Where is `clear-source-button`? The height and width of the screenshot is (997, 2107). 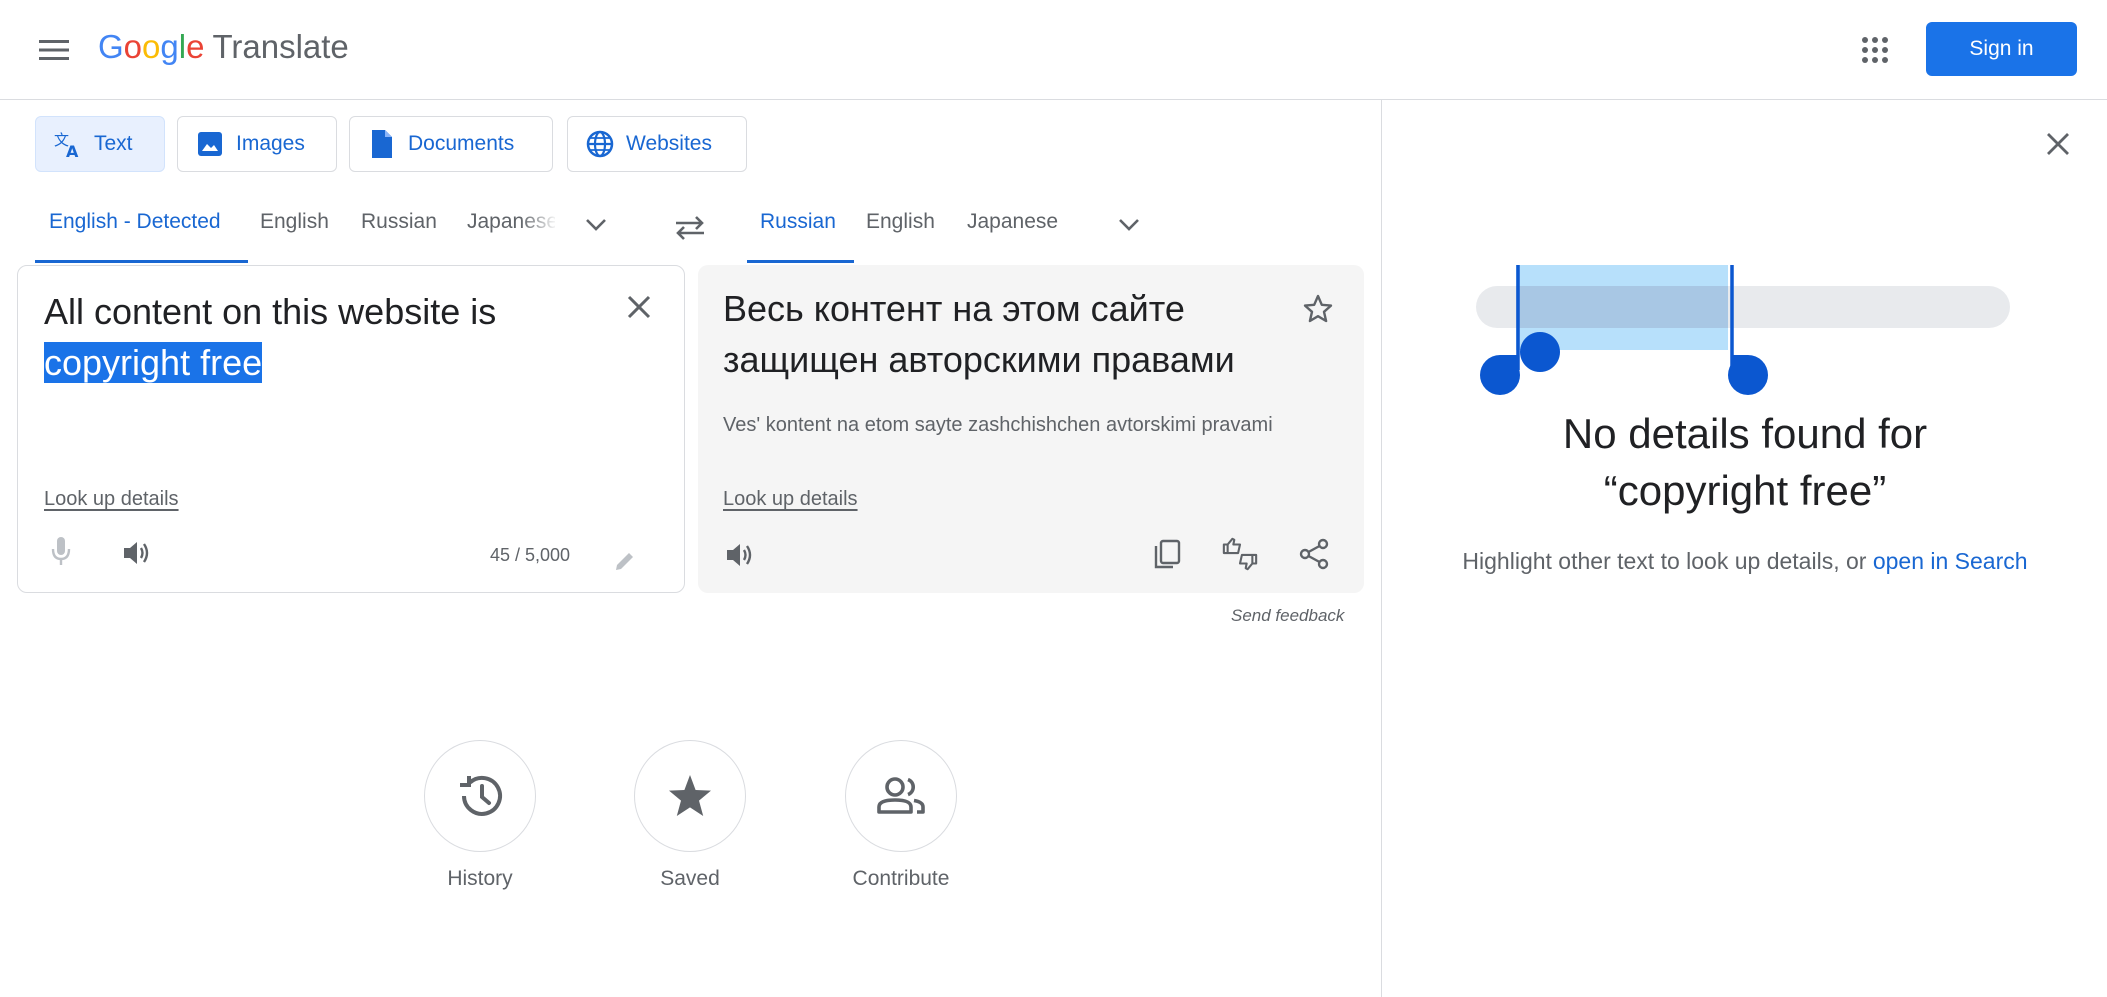
clear-source-button is located at coordinates (639, 307).